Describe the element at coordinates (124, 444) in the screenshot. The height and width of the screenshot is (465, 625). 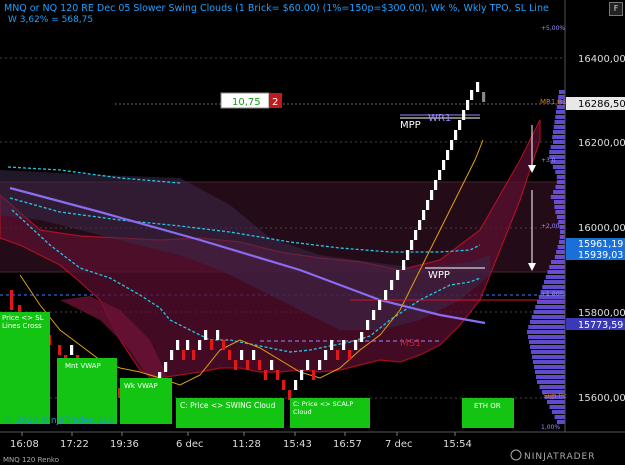
I see `time-tick: 19:36` at that location.